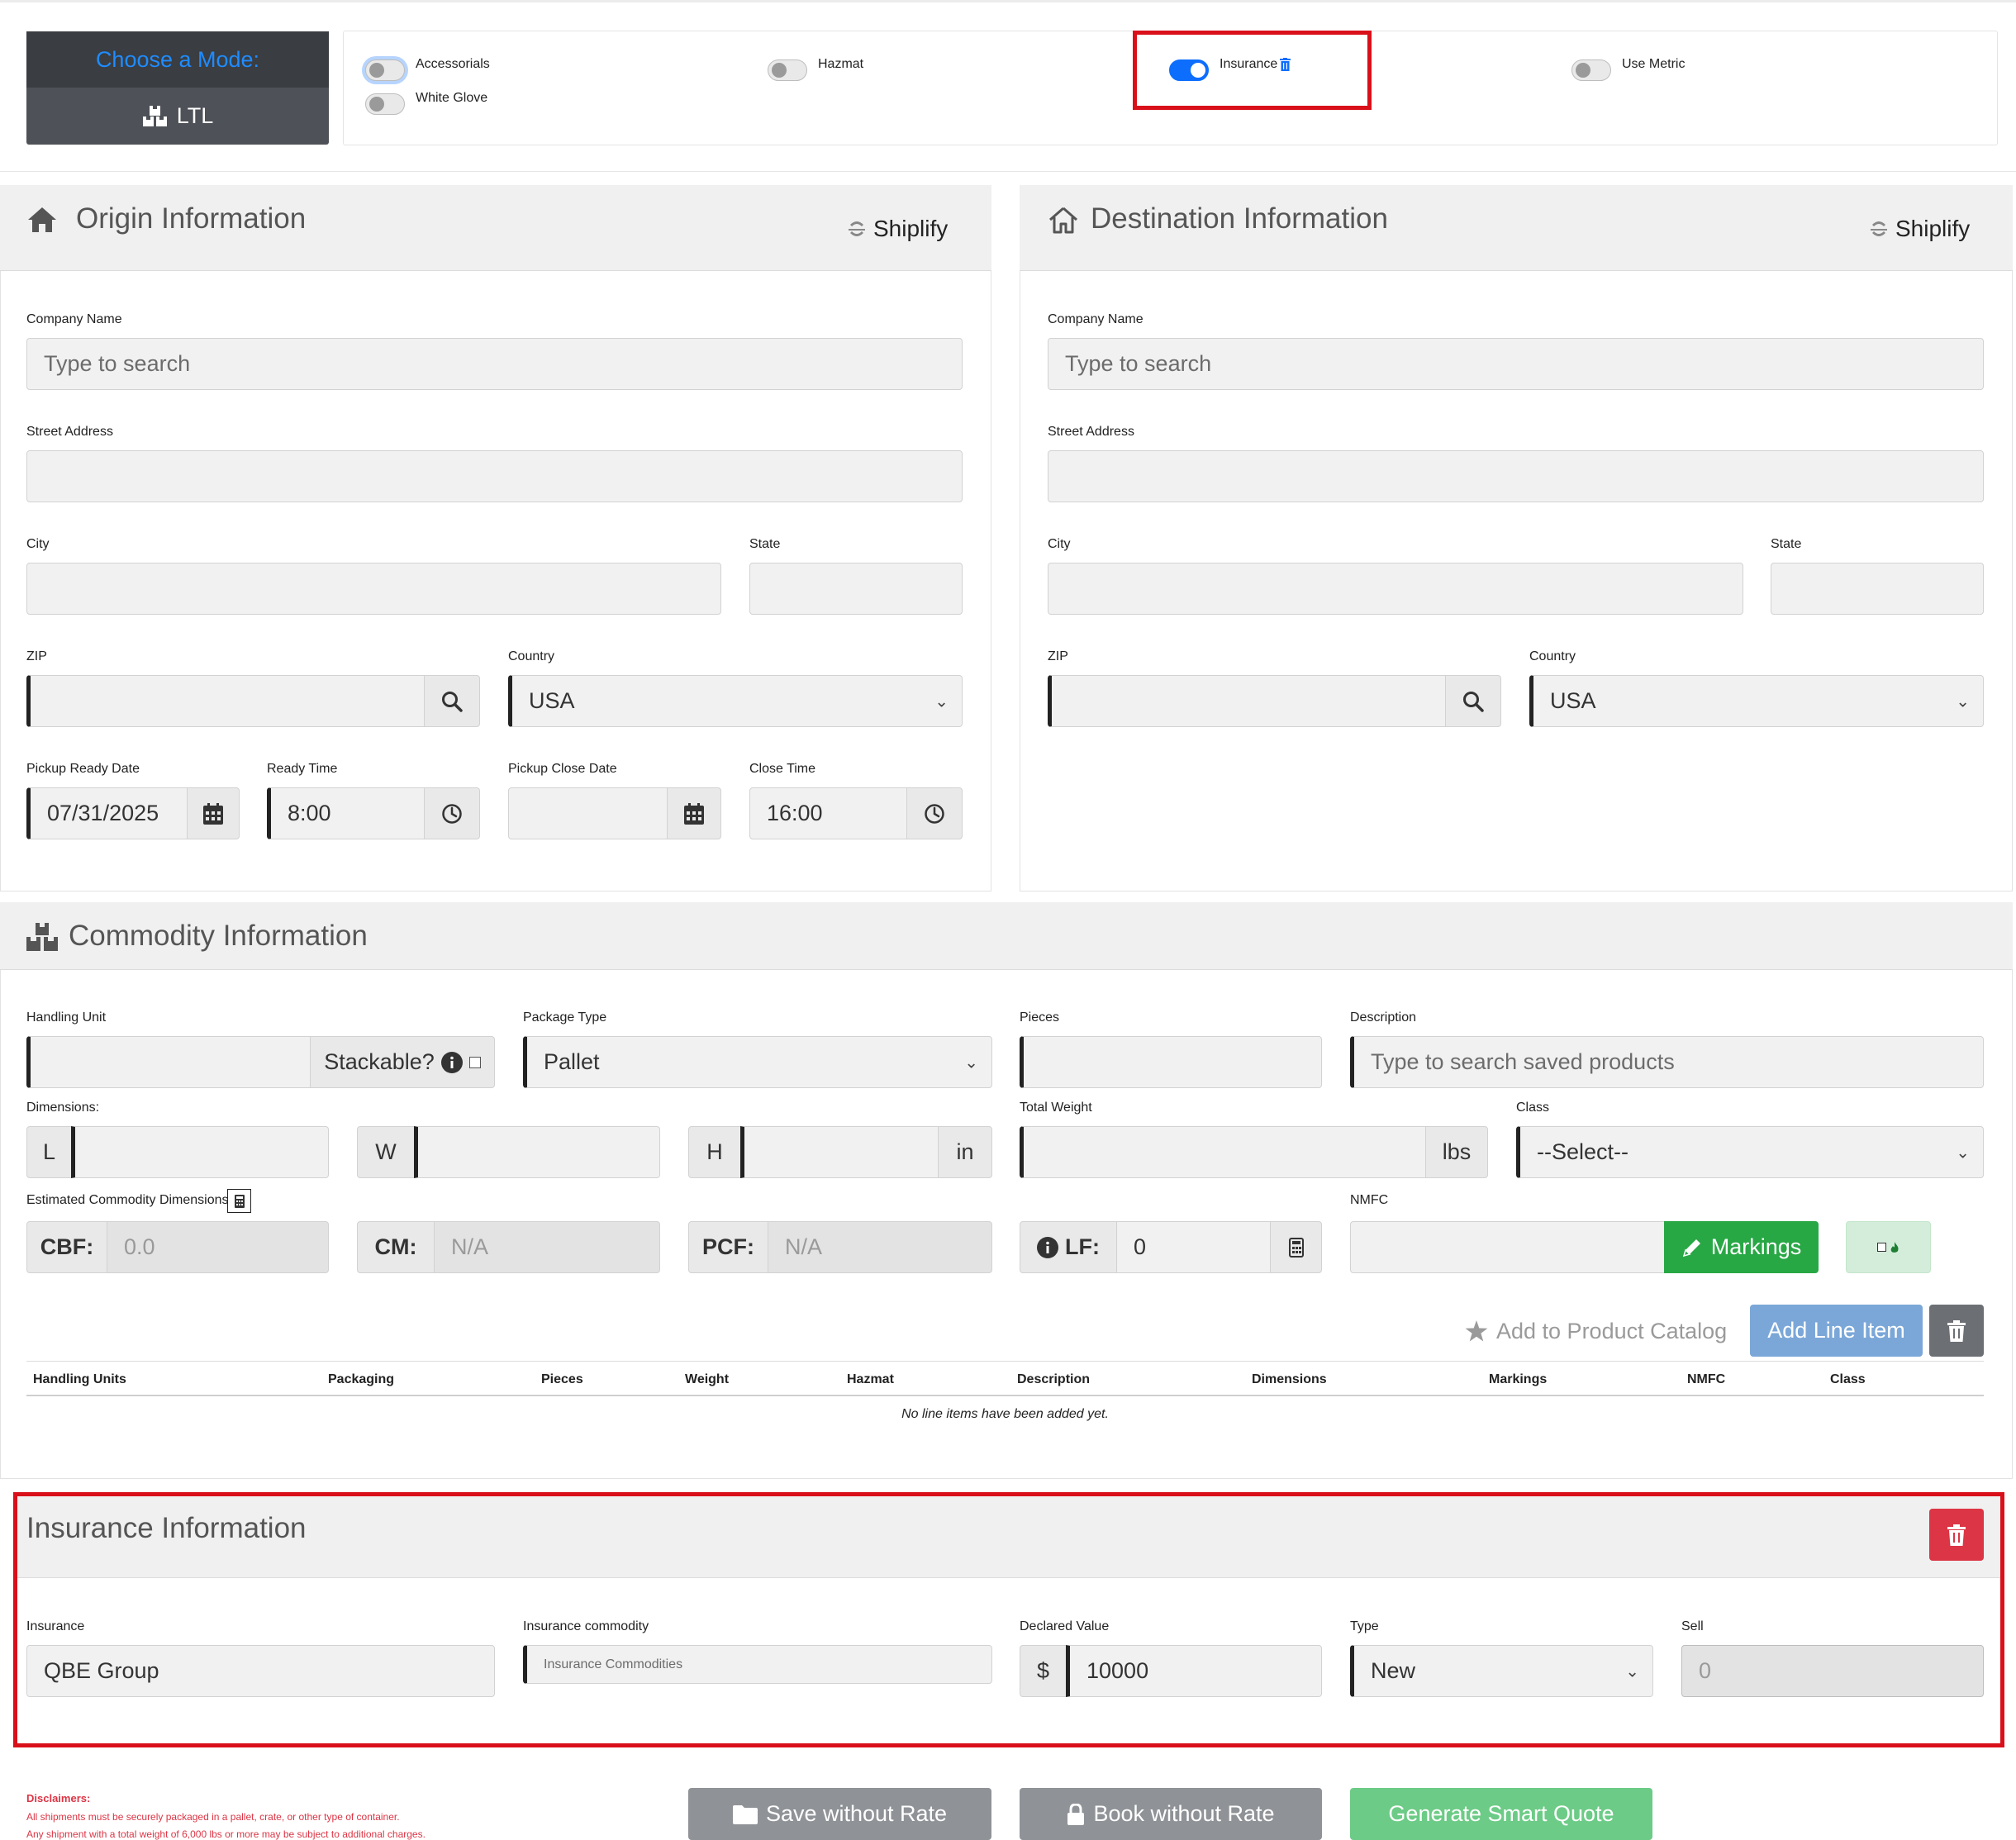 The image size is (2016, 1840). What do you see at coordinates (103, 813) in the screenshot?
I see `pickup-ready-date-value: 07/31/2025` at bounding box center [103, 813].